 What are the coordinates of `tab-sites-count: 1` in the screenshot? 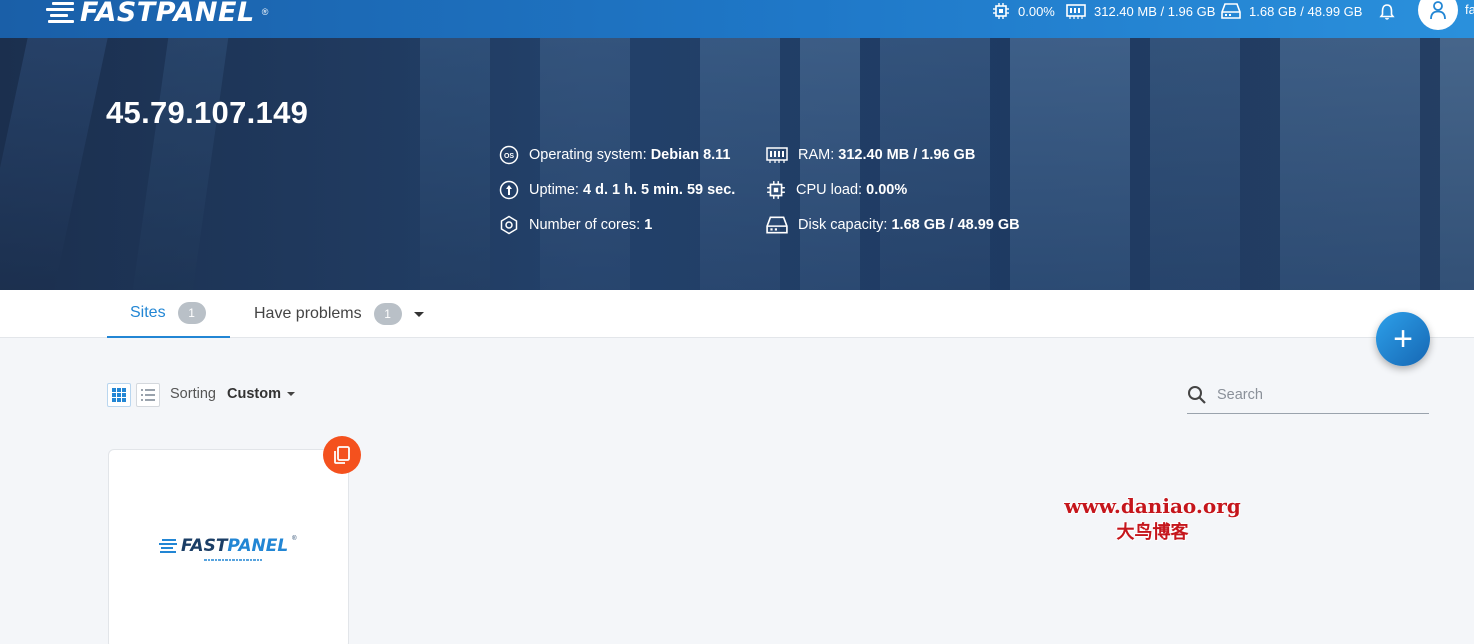 It's located at (191, 313).